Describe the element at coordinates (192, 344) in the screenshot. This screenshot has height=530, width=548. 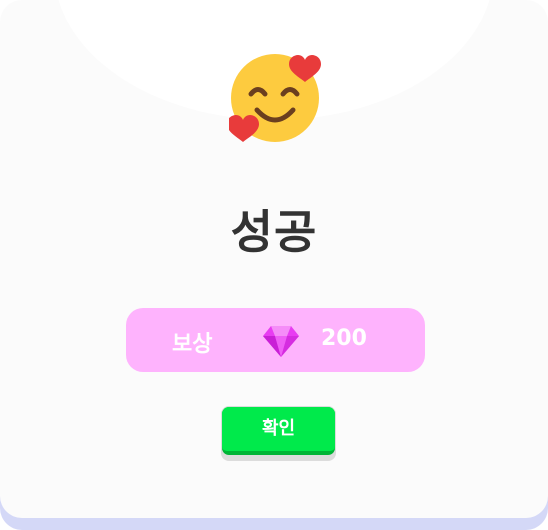
I see `reward-label: 보상` at that location.